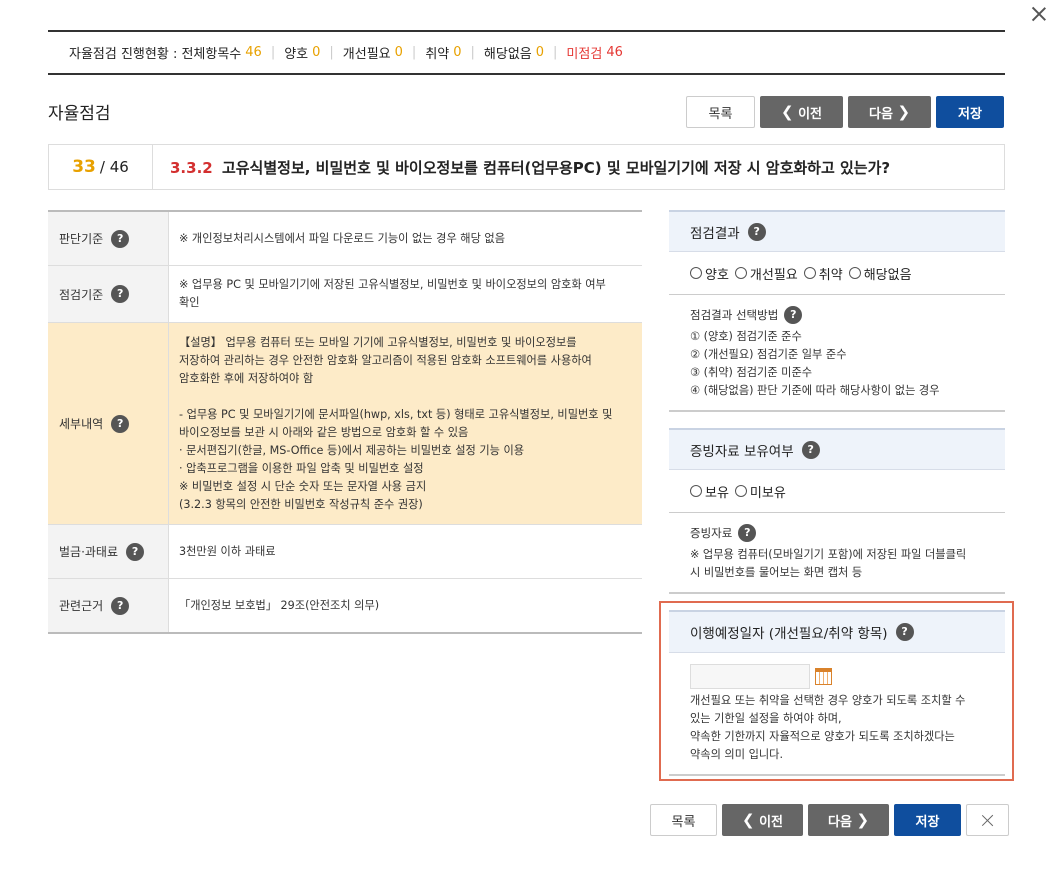 The height and width of the screenshot is (885, 1055). I want to click on radio-result-improve: 개선필요, so click(766, 273).